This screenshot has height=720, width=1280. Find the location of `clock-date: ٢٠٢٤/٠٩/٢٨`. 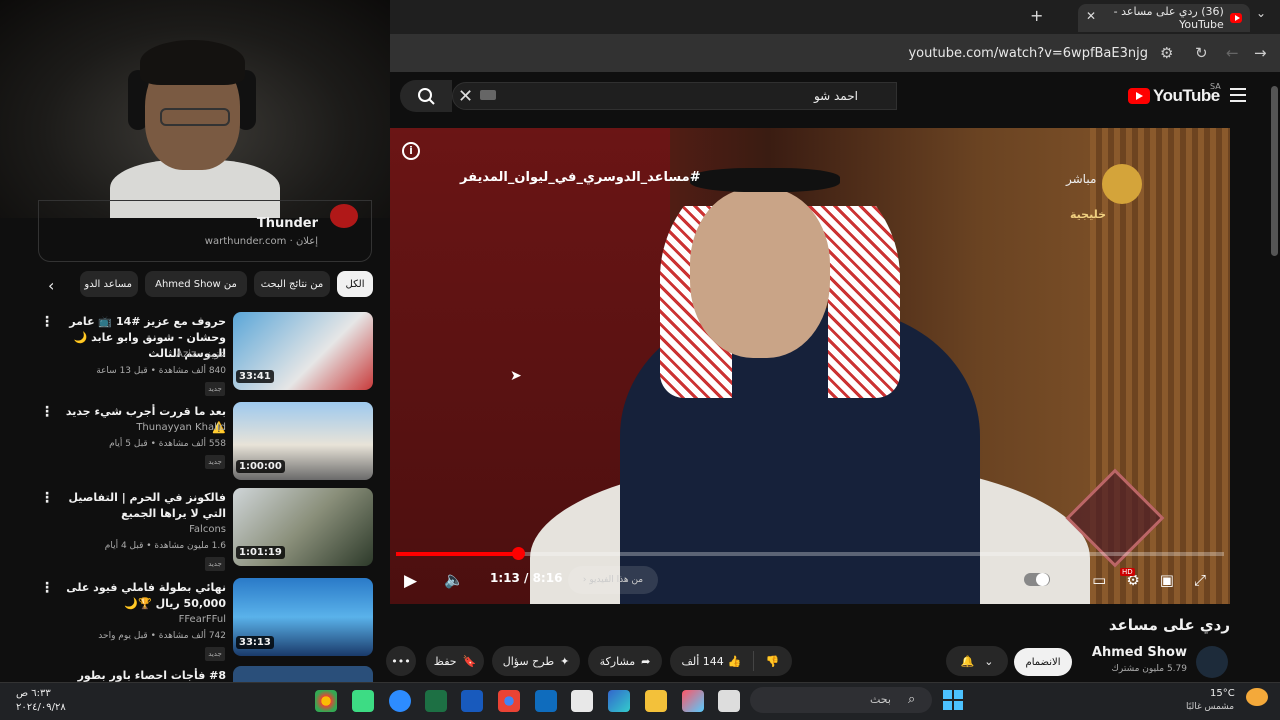

clock-date: ٢٠٢٤/٠٩/٢٨ is located at coordinates (41, 707).